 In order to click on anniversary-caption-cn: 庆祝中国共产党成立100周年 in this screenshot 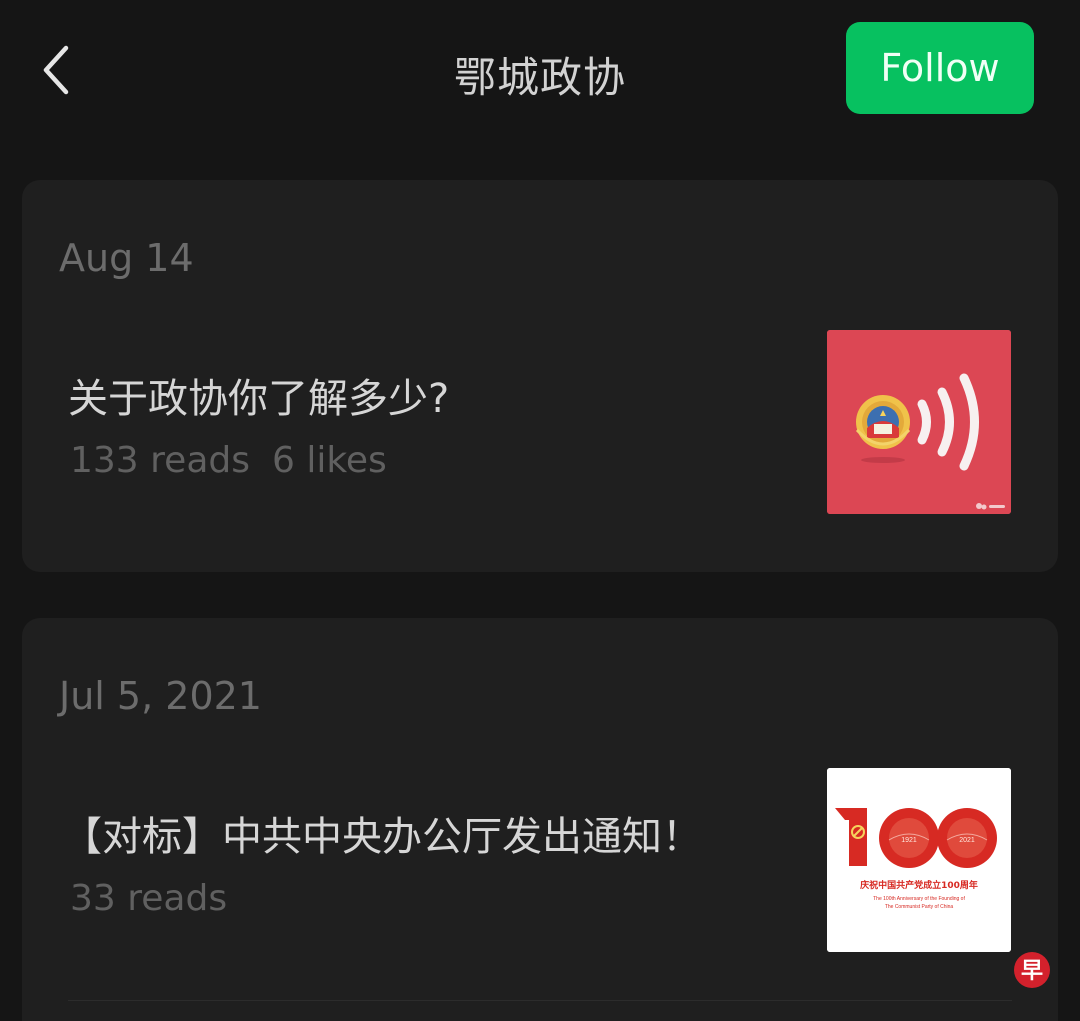, I will do `click(918, 885)`.